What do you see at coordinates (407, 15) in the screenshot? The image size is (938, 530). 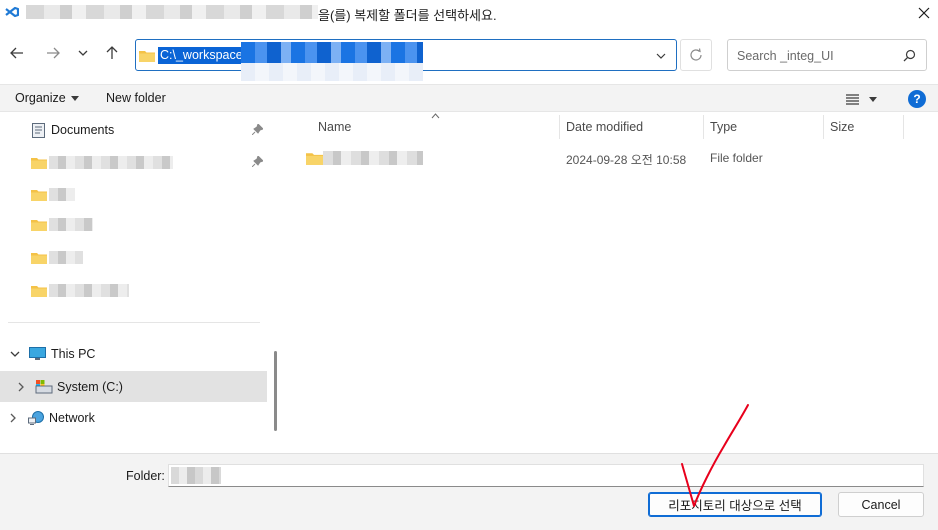 I see `window-title: 을(를) 복제할 폴더를 선택하세요.` at bounding box center [407, 15].